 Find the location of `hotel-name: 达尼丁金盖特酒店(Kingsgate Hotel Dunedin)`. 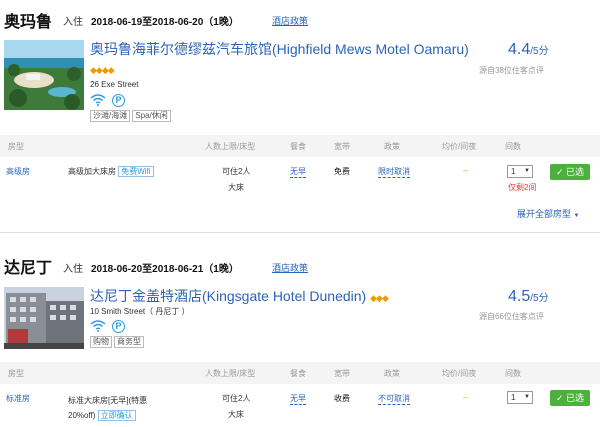

hotel-name: 达尼丁金盖特酒店(Kingsgate Hotel Dunedin) is located at coordinates (228, 296).